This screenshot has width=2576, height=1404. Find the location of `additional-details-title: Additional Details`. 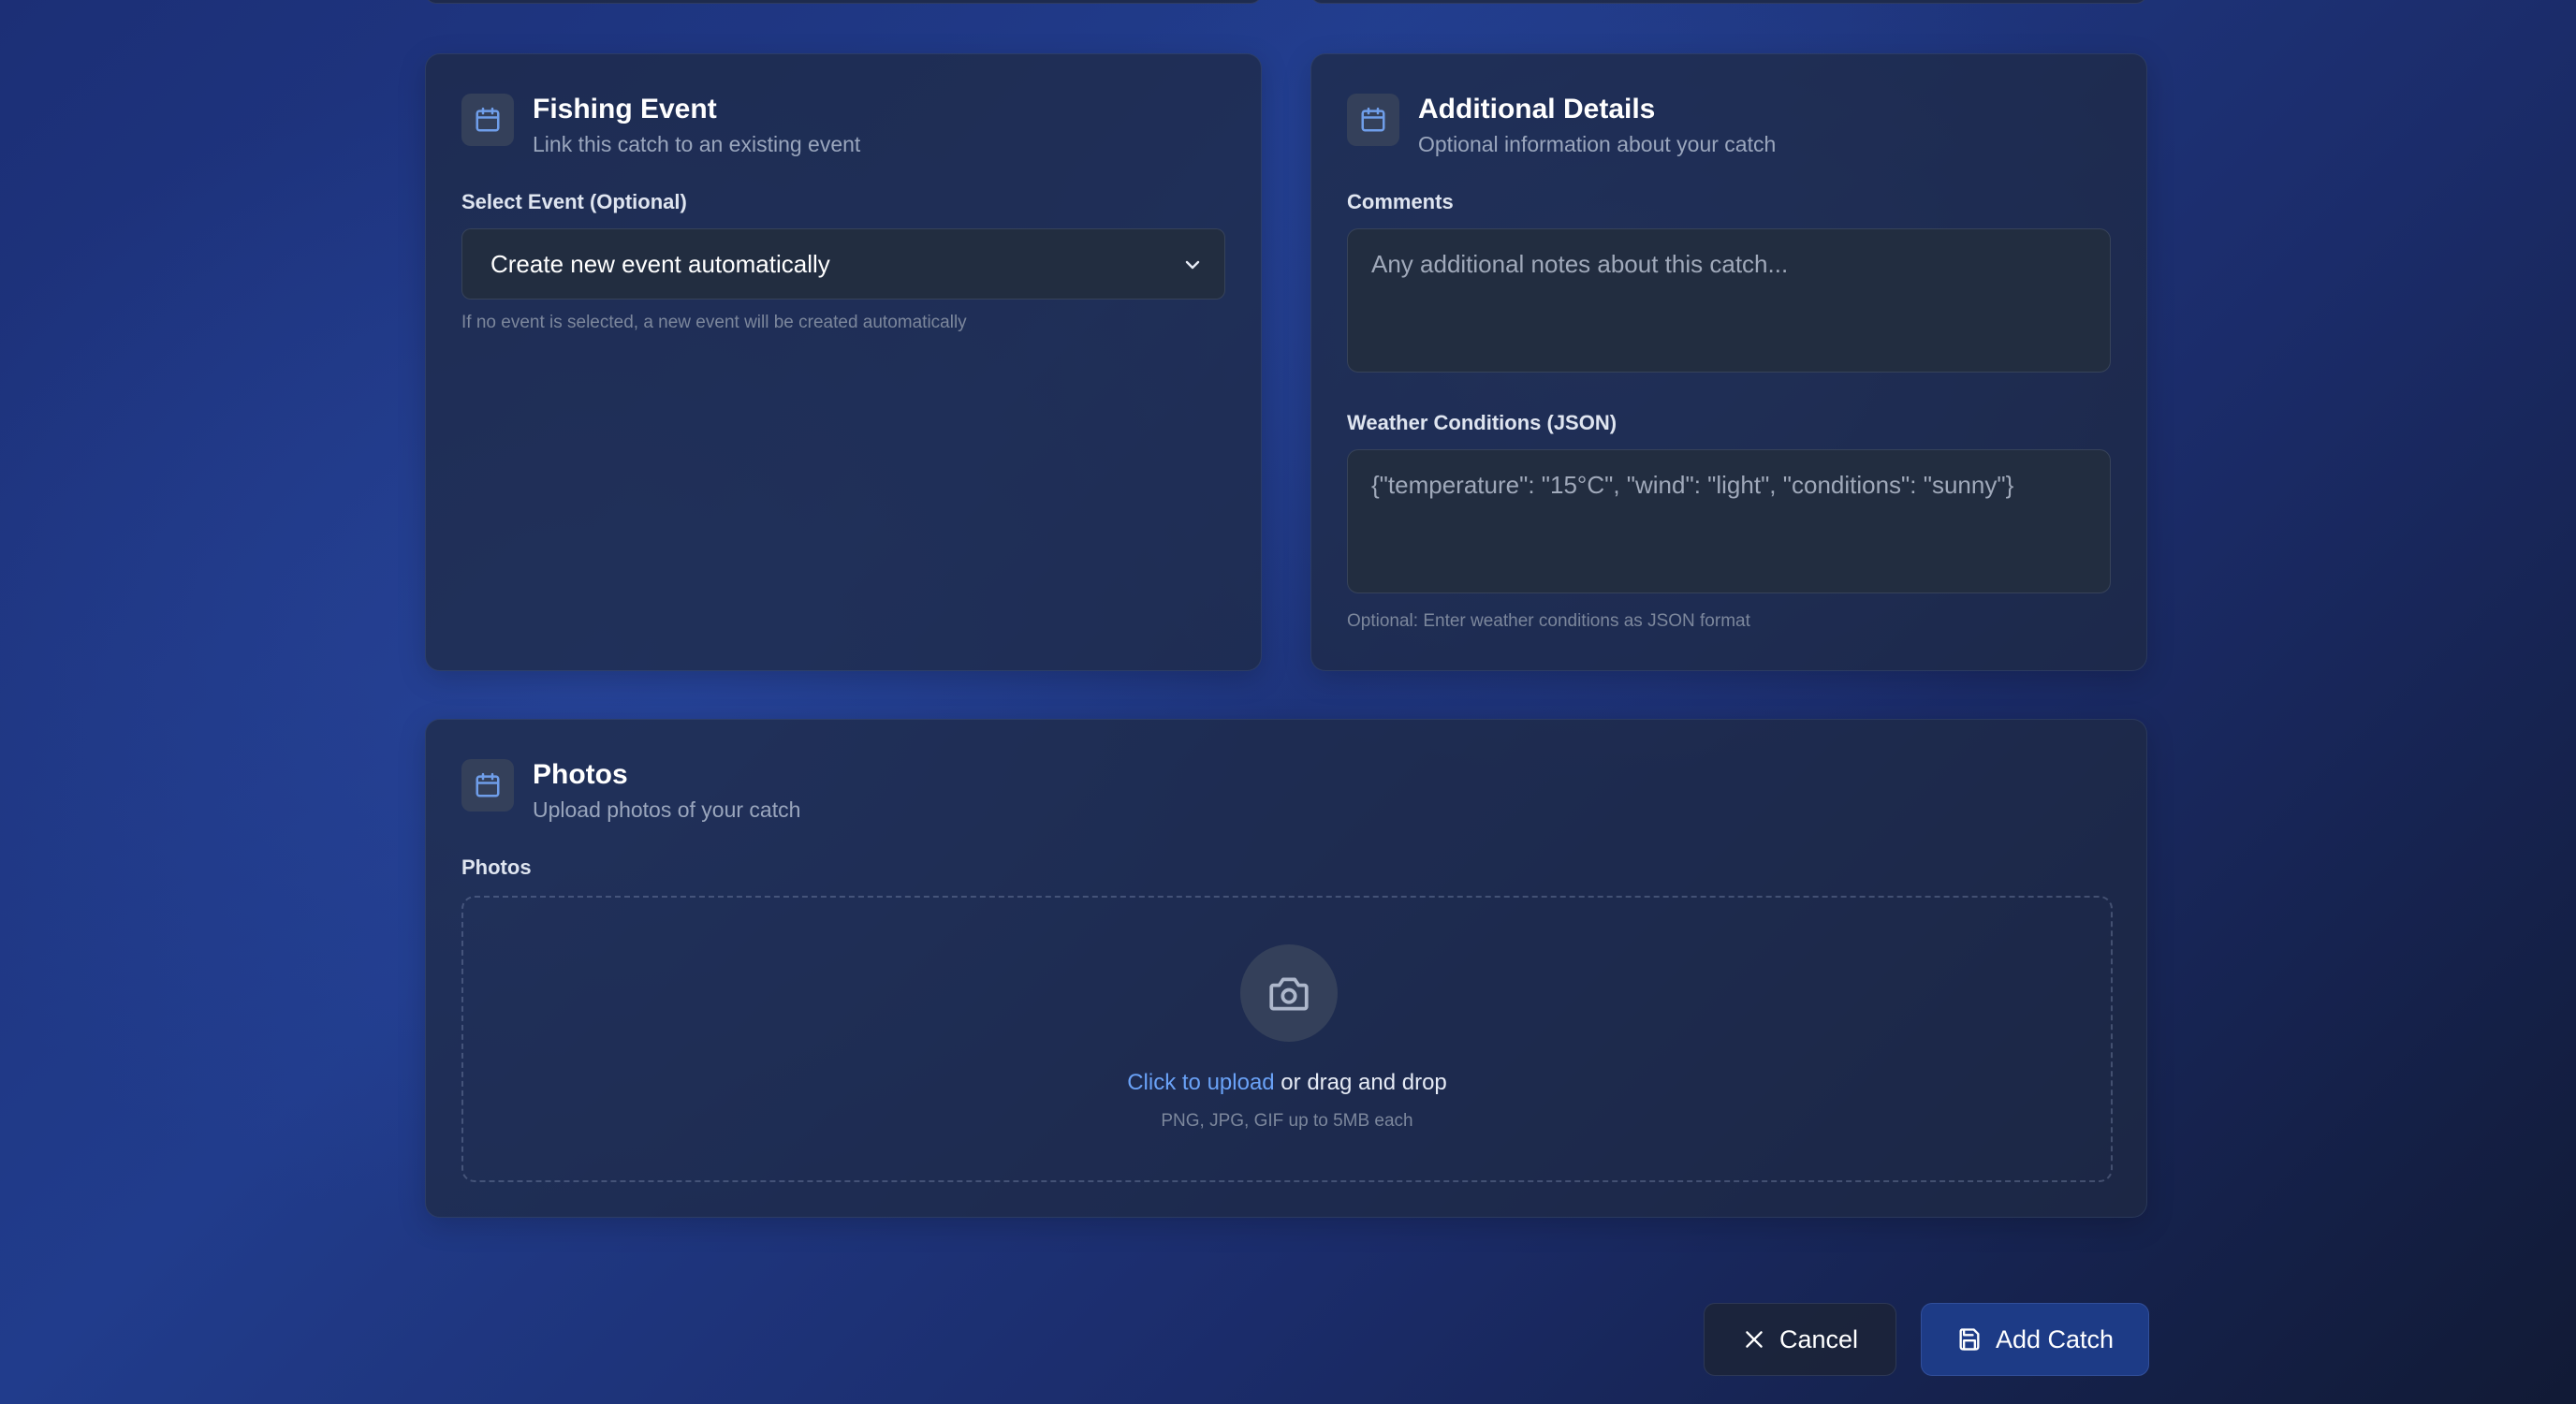

additional-details-title: Additional Details is located at coordinates (1537, 109).